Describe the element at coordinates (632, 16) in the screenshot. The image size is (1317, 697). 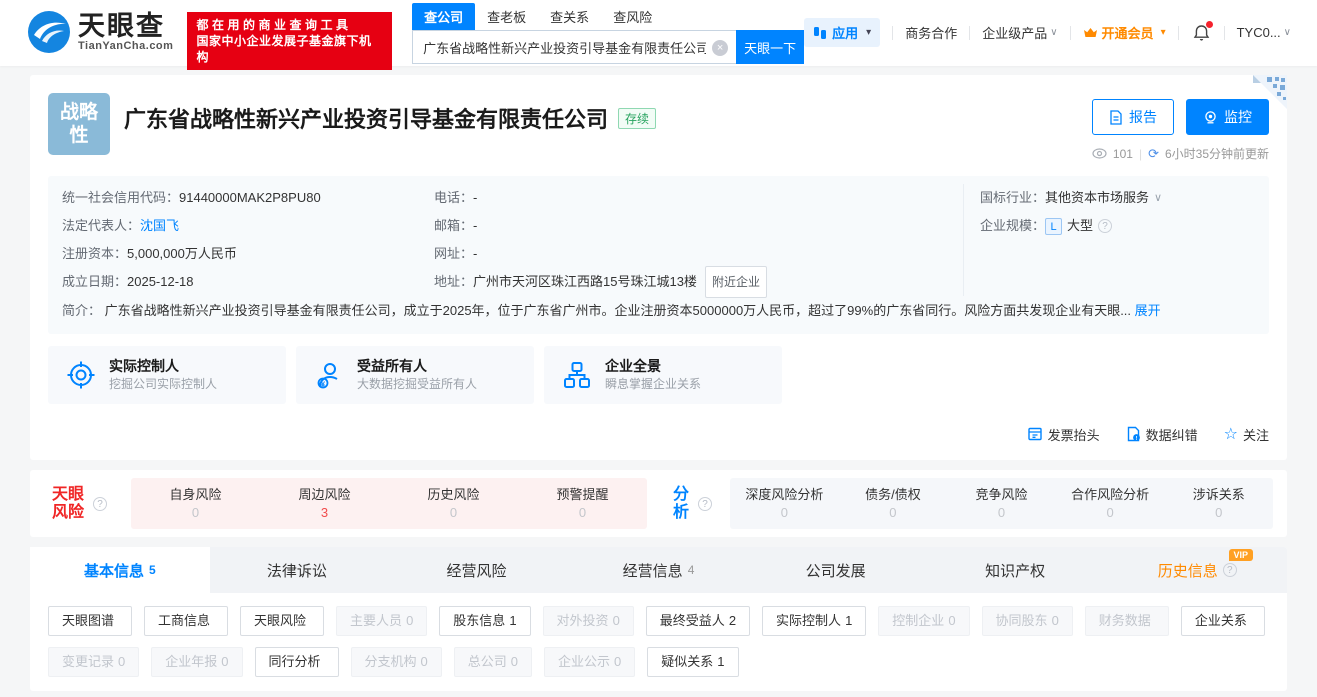
I see `search-tab-risk: 查风险` at that location.